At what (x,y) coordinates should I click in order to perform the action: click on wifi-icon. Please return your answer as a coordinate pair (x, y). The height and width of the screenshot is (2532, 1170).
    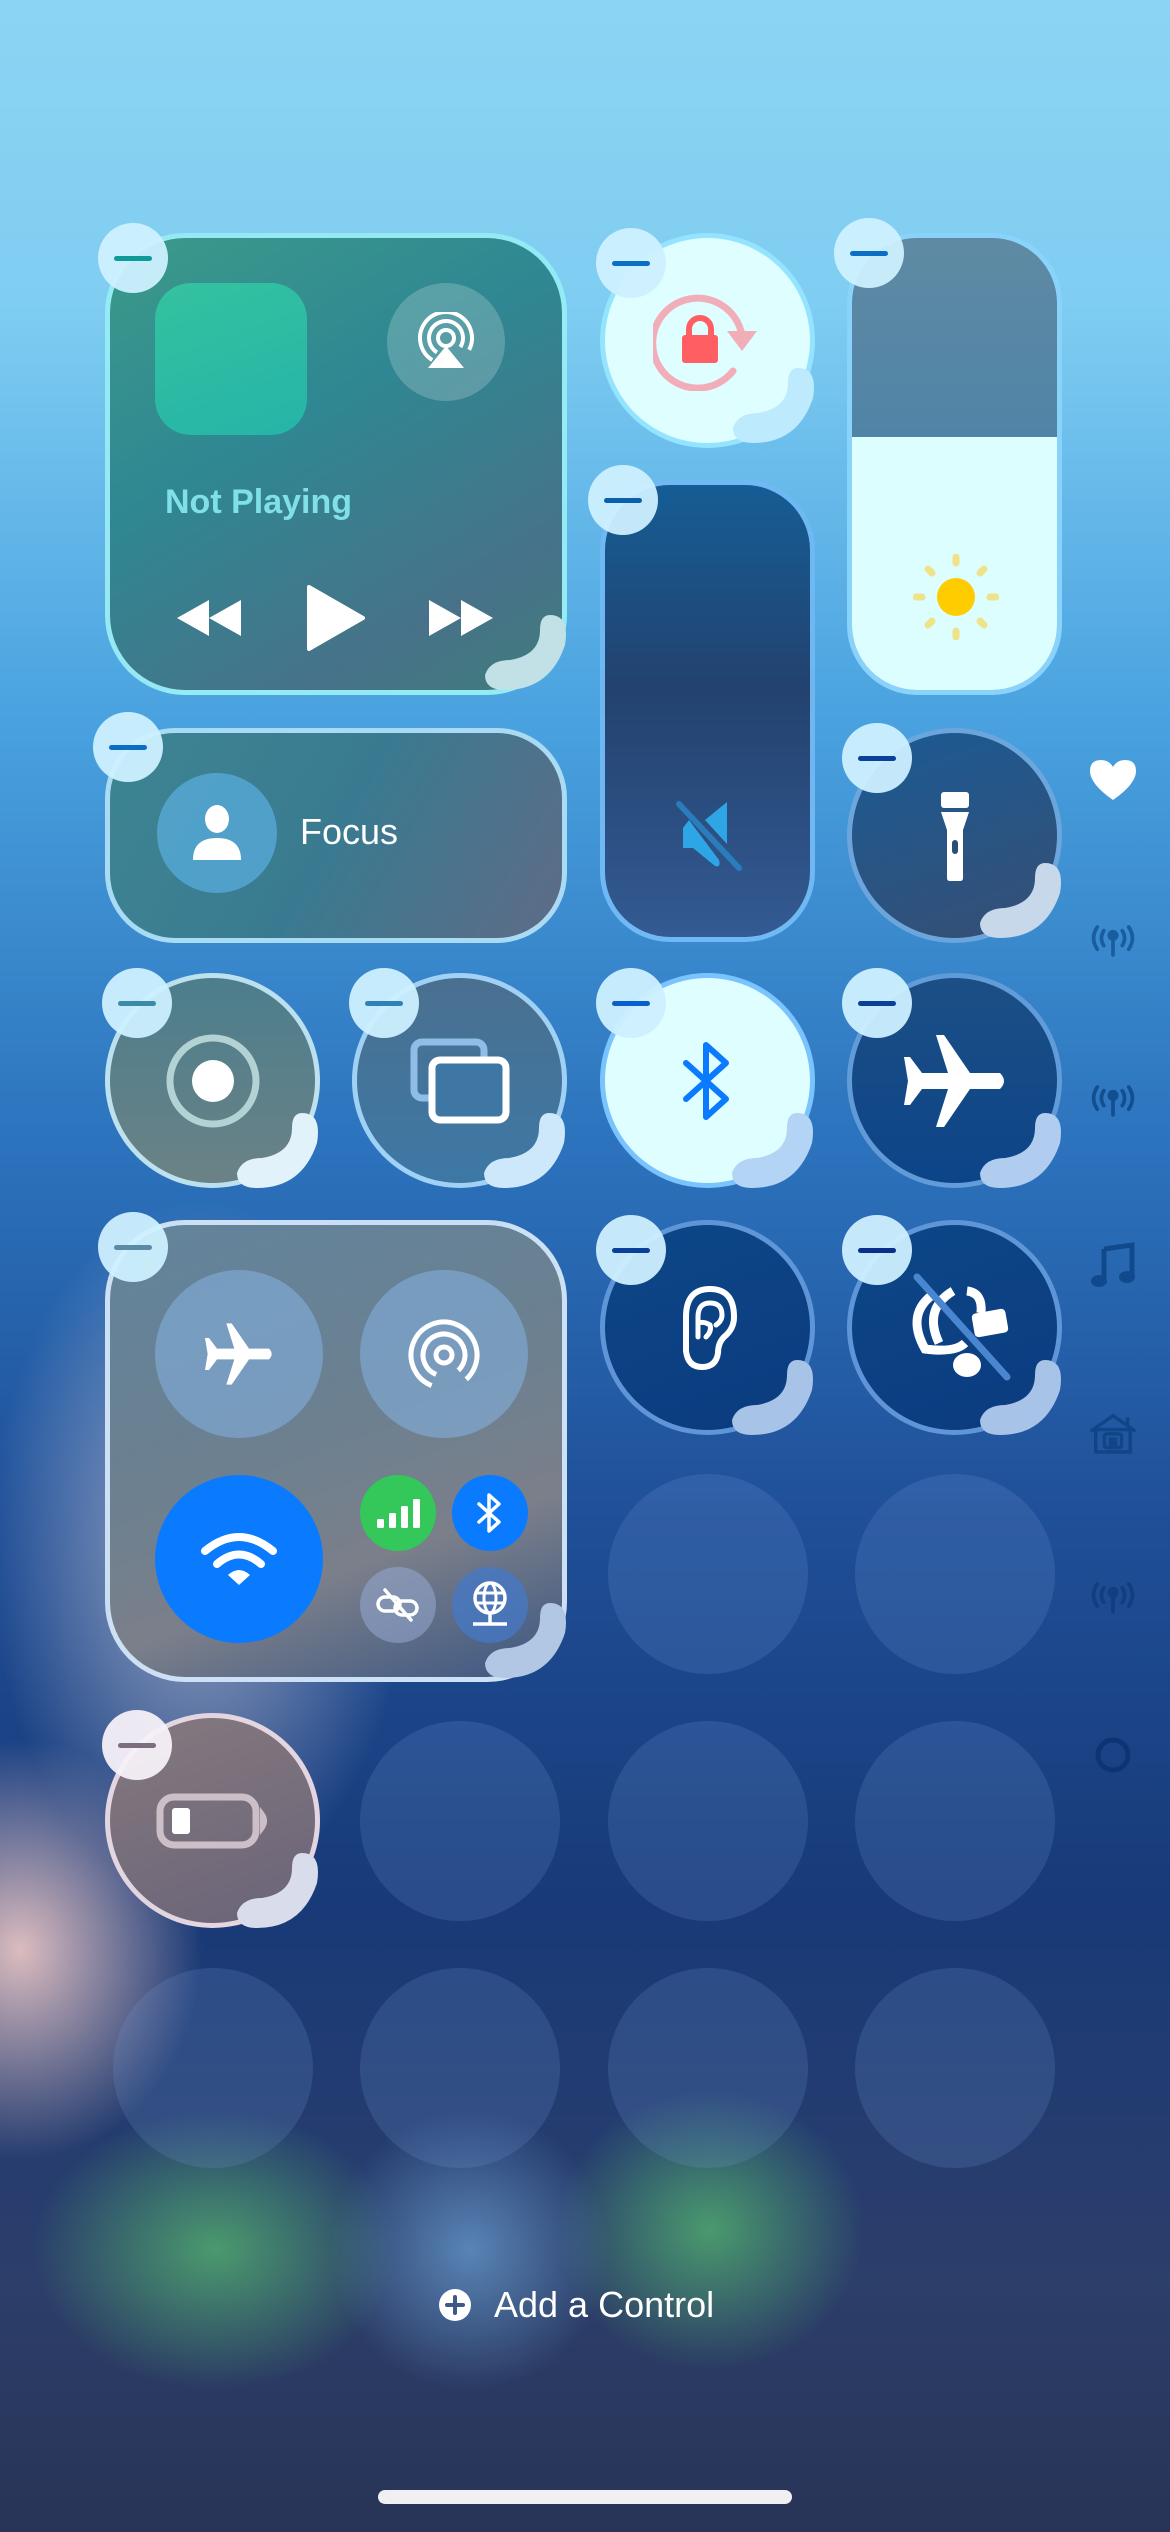
    Looking at the image, I should click on (239, 1559).